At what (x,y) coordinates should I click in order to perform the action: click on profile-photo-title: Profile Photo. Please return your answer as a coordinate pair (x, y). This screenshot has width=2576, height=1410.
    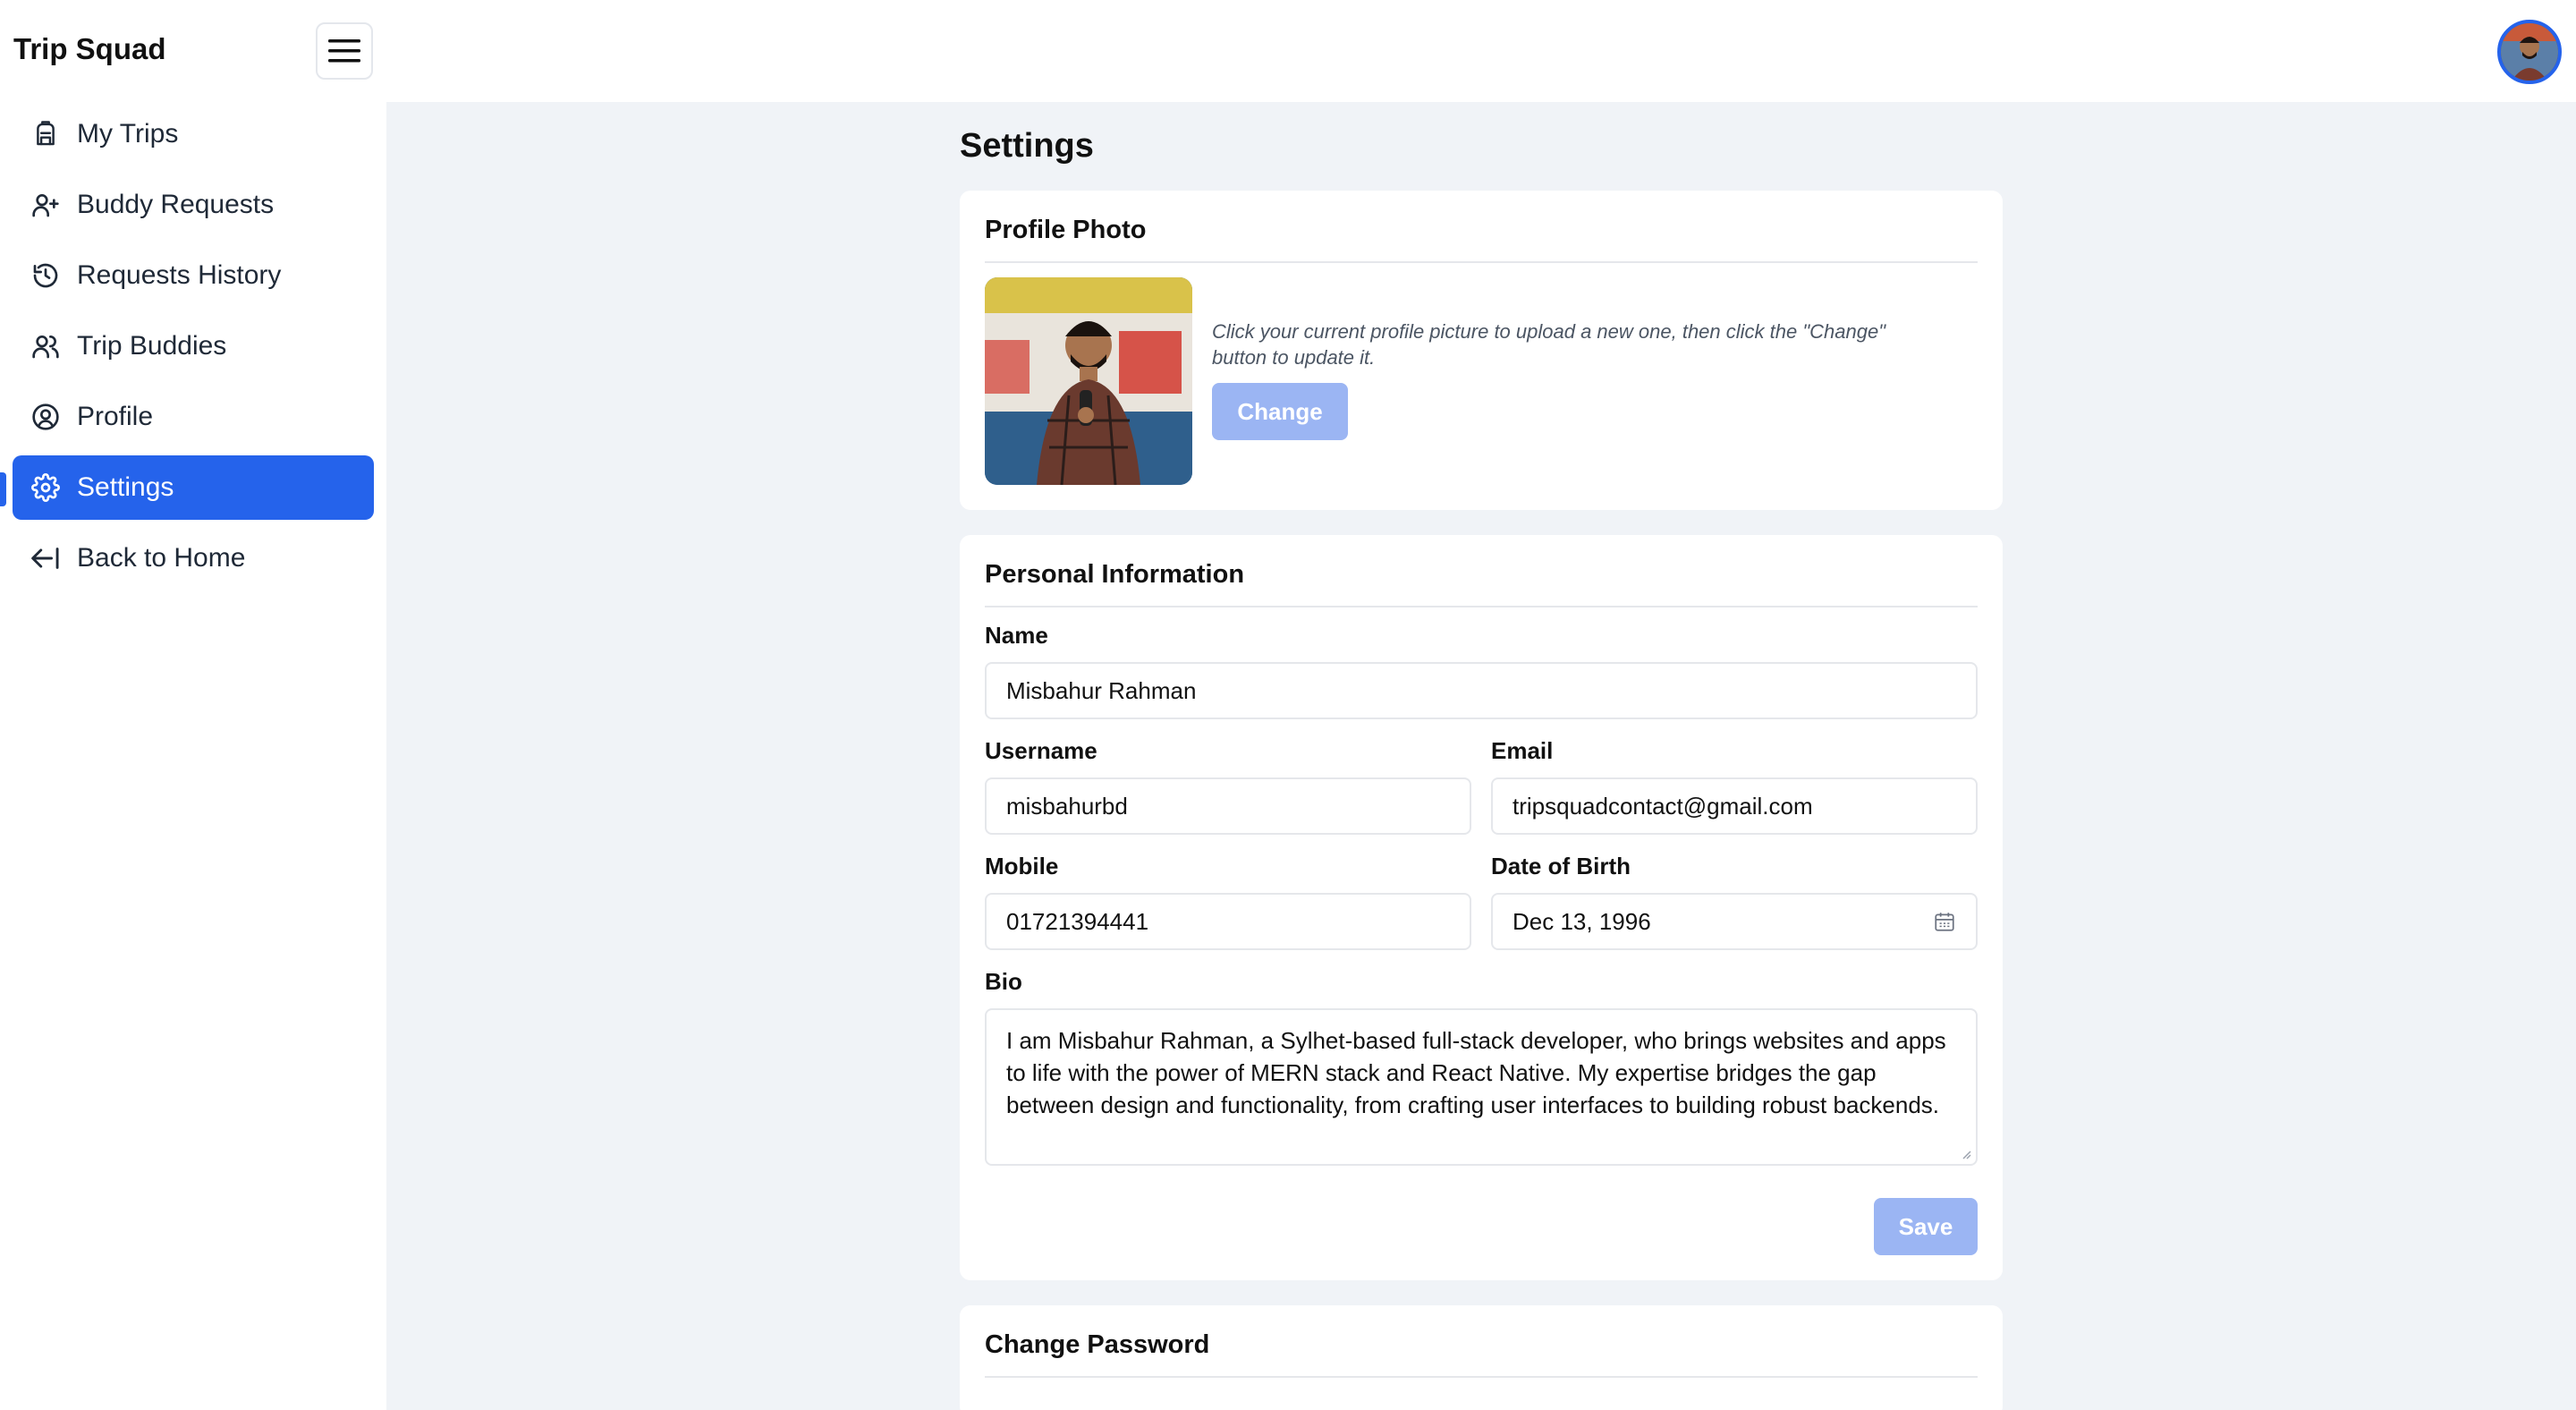
    Looking at the image, I should click on (1481, 240).